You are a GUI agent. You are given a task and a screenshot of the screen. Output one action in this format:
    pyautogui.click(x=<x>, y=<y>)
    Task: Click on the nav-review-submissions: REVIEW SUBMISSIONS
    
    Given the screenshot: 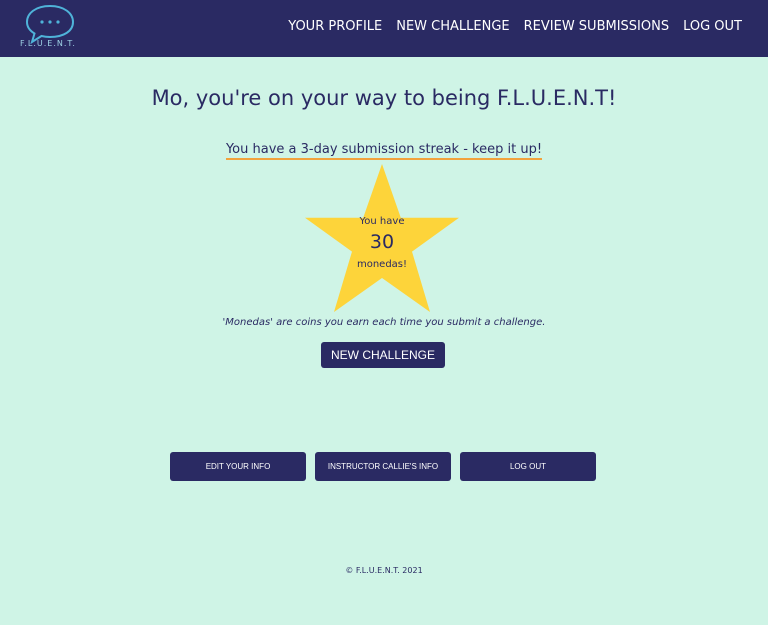 What is the action you would take?
    pyautogui.click(x=596, y=26)
    